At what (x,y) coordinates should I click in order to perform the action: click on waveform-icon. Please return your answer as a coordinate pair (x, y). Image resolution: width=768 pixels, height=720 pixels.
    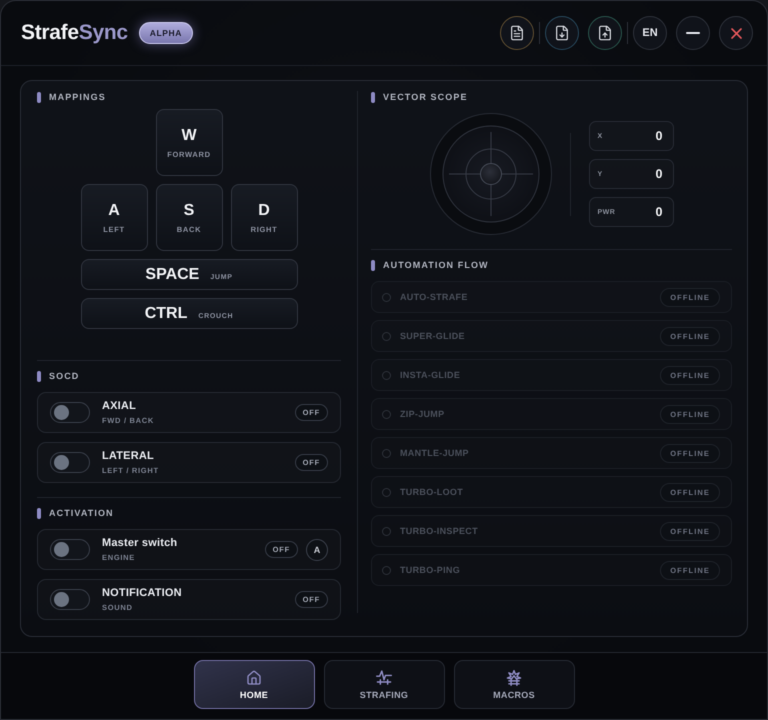
    Looking at the image, I should click on (384, 678).